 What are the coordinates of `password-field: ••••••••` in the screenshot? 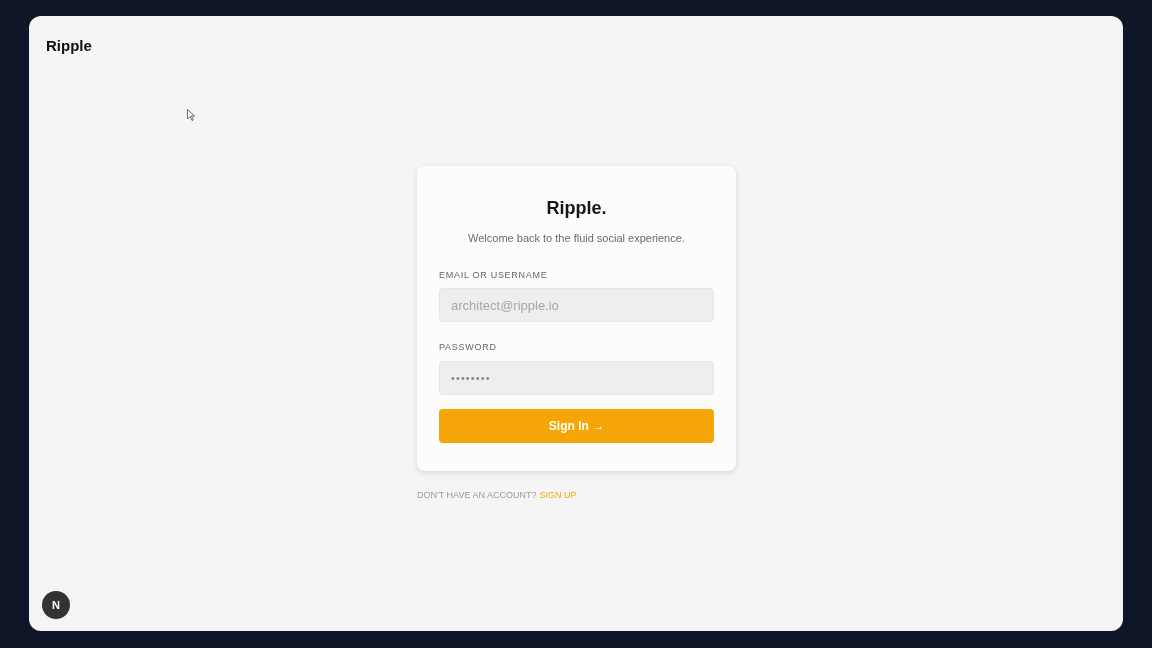 It's located at (576, 377).